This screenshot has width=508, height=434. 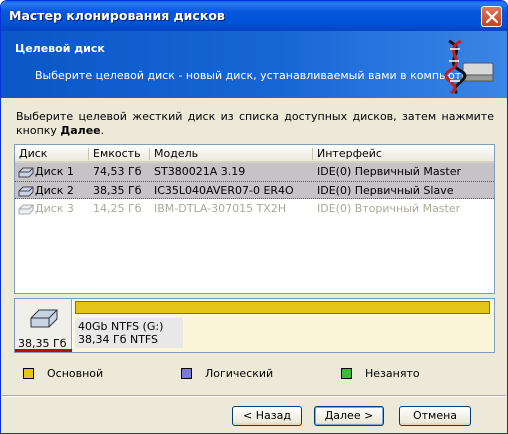 What do you see at coordinates (435, 416) in the screenshot?
I see `cancel-button: Отмена` at bounding box center [435, 416].